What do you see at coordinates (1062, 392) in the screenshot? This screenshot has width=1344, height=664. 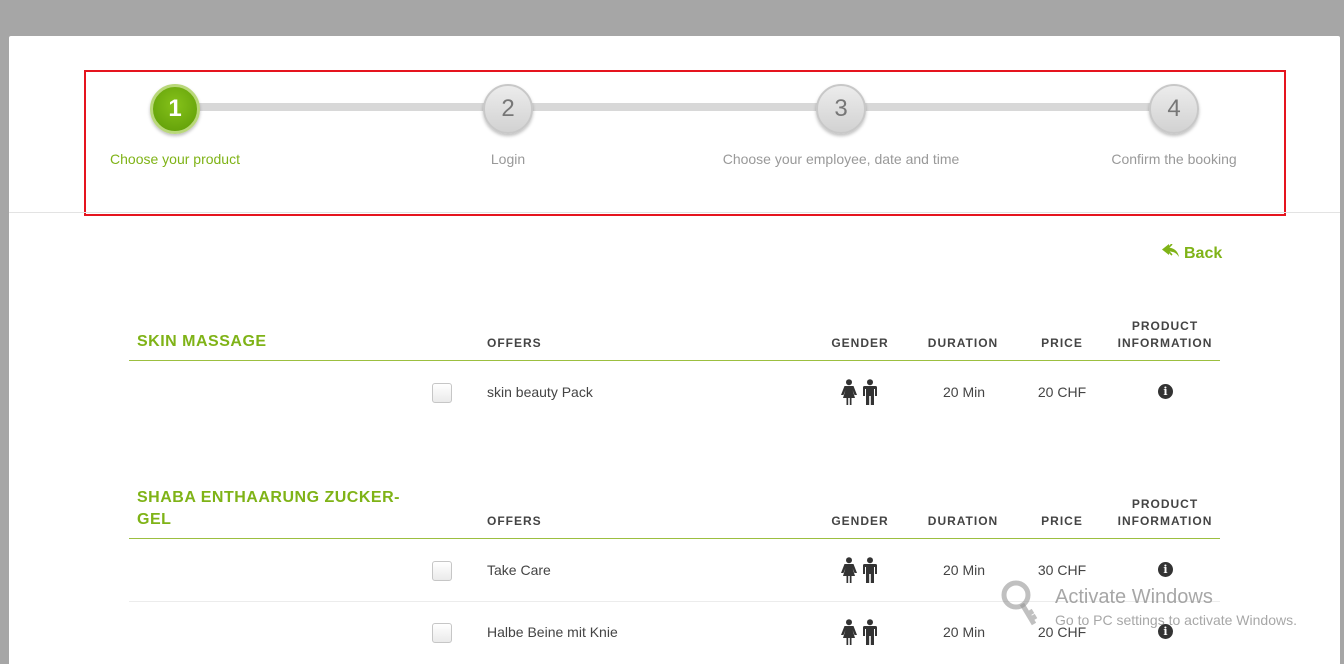 I see `price-value: 20 CHF` at bounding box center [1062, 392].